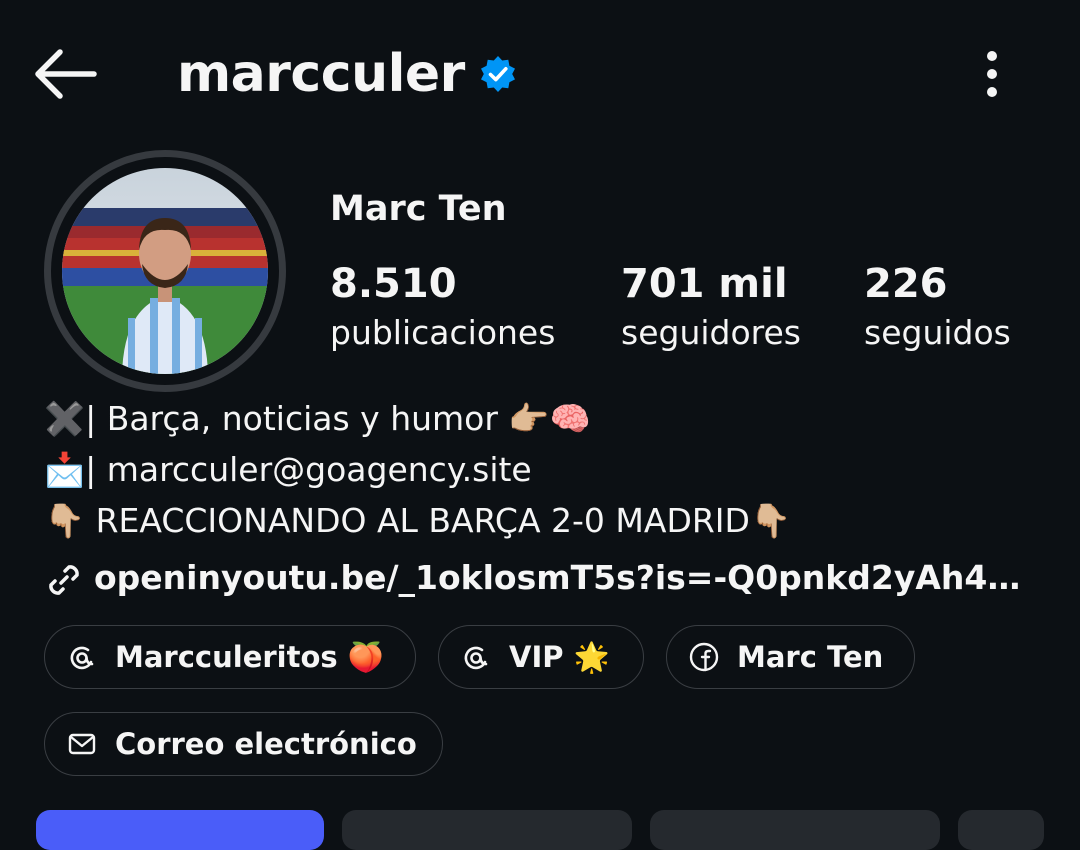  I want to click on posts-stat: 8.510 publicaciones, so click(442, 307).